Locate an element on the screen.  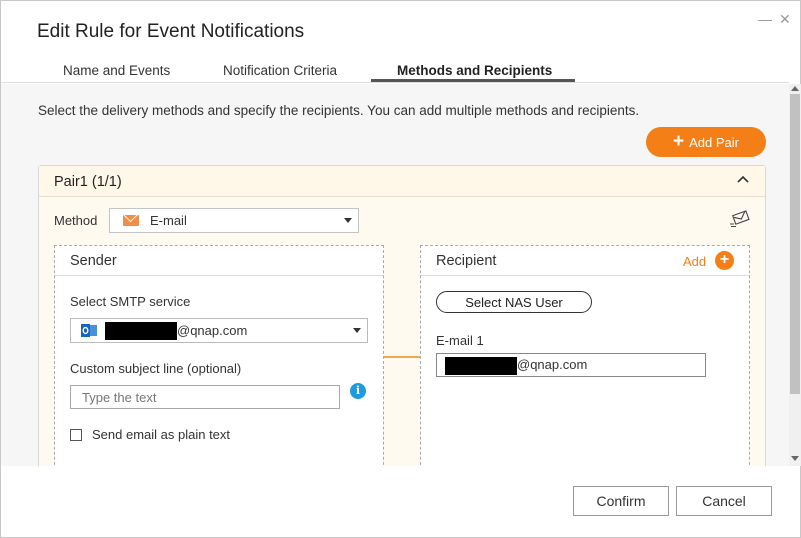
subject-input is located at coordinates (205, 397).